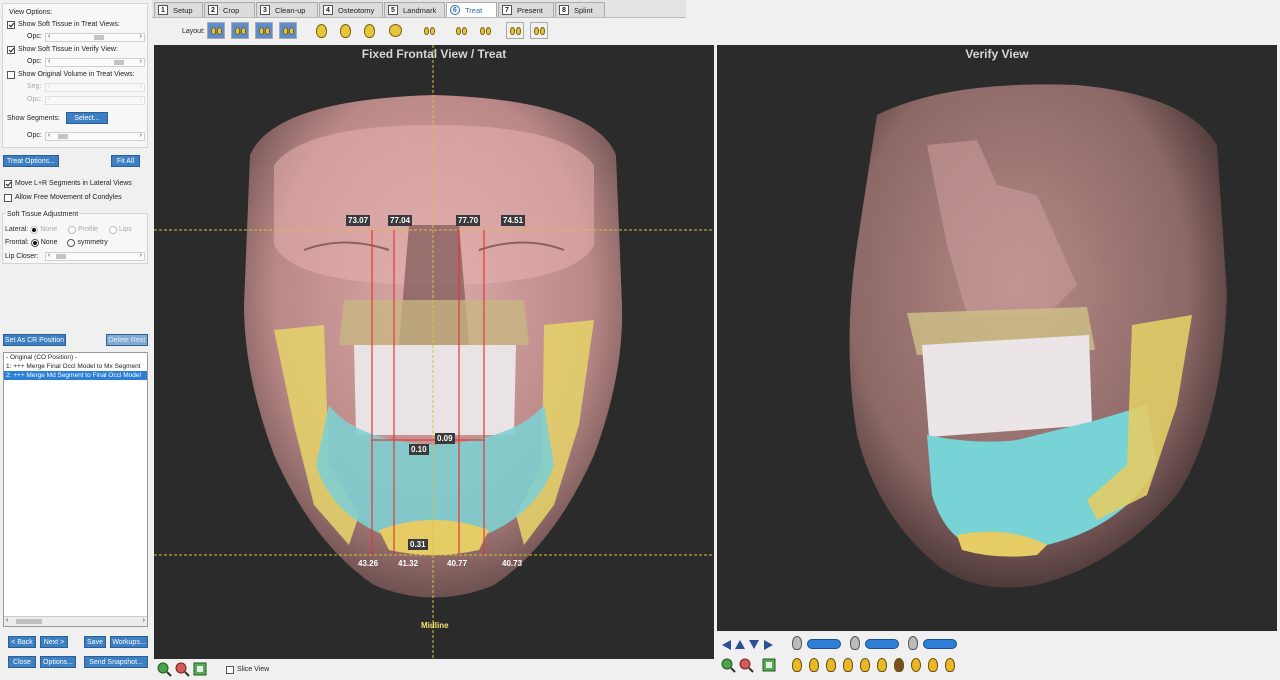 This screenshot has height=680, width=1280. I want to click on fit-all-button: Fit All, so click(125, 161).